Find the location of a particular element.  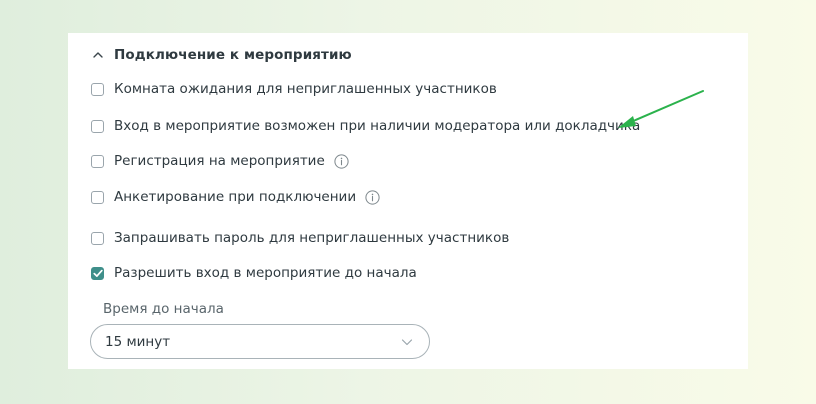

checkbox-survey is located at coordinates (97, 197).